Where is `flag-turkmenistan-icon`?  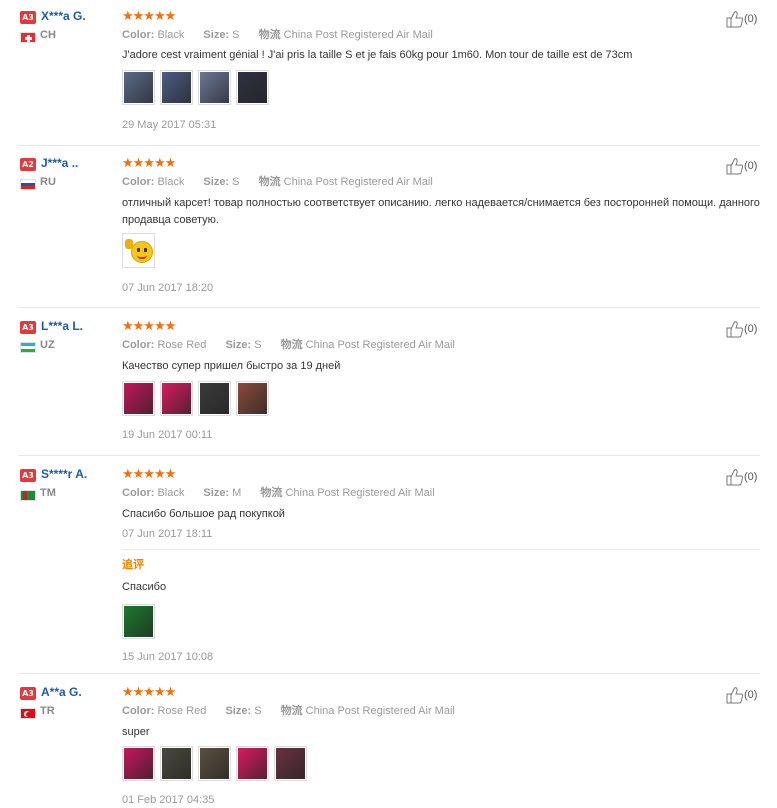
flag-turkmenistan-icon is located at coordinates (28, 496).